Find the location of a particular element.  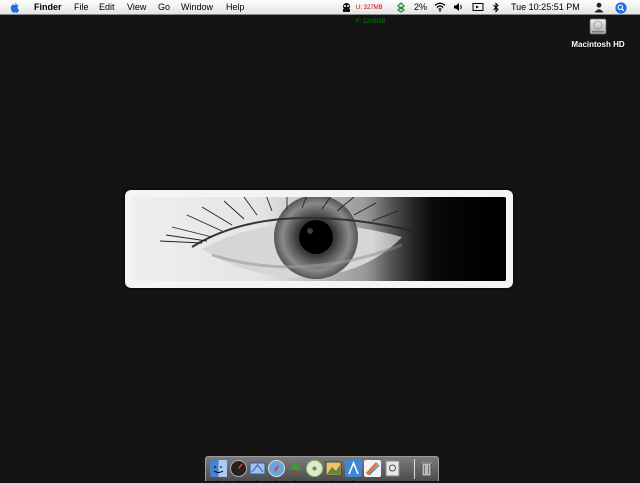

dock is located at coordinates (322, 469).